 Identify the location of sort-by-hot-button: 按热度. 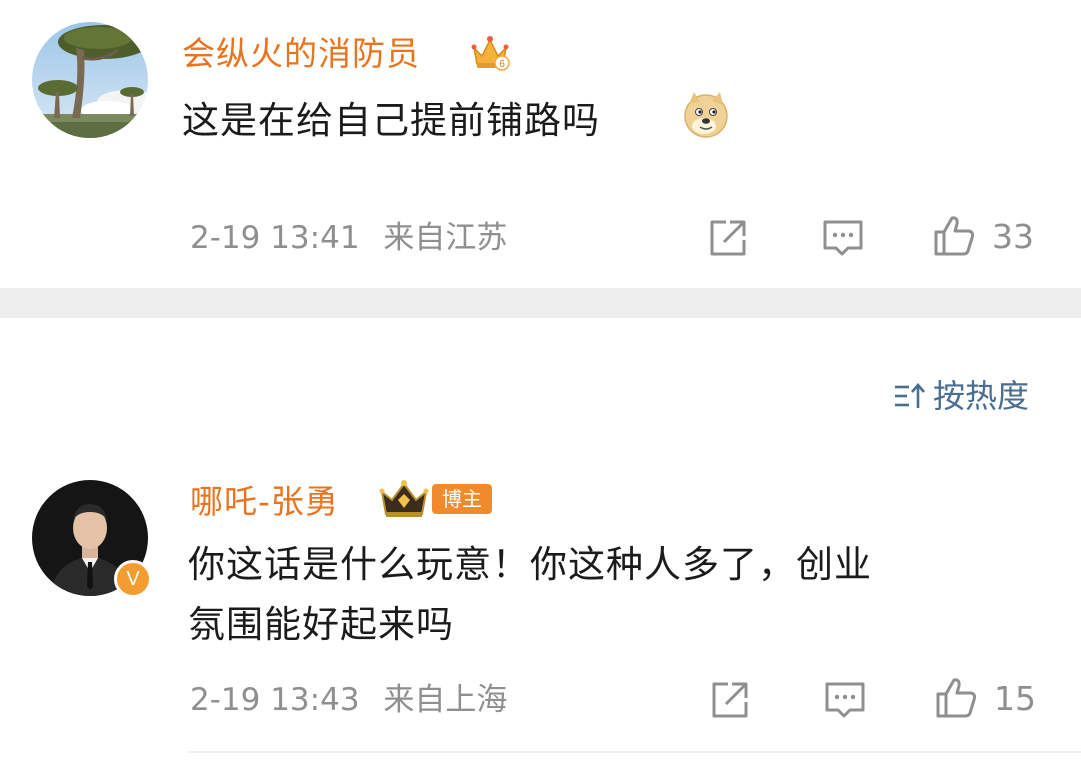
(961, 396).